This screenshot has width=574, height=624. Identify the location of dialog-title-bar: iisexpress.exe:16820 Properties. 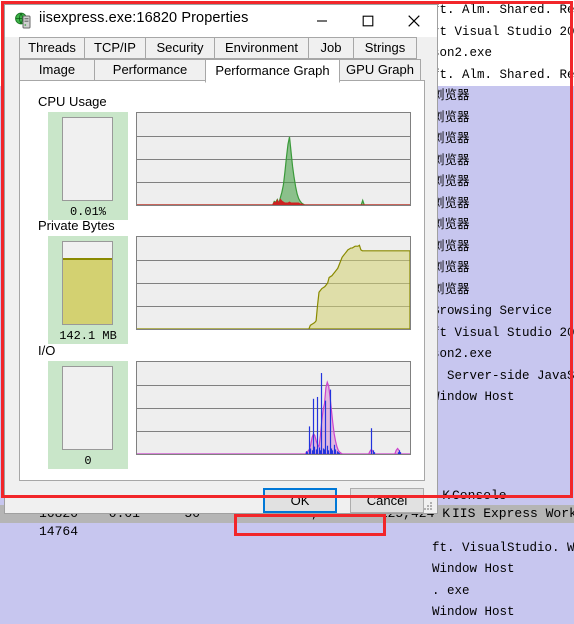
(221, 21).